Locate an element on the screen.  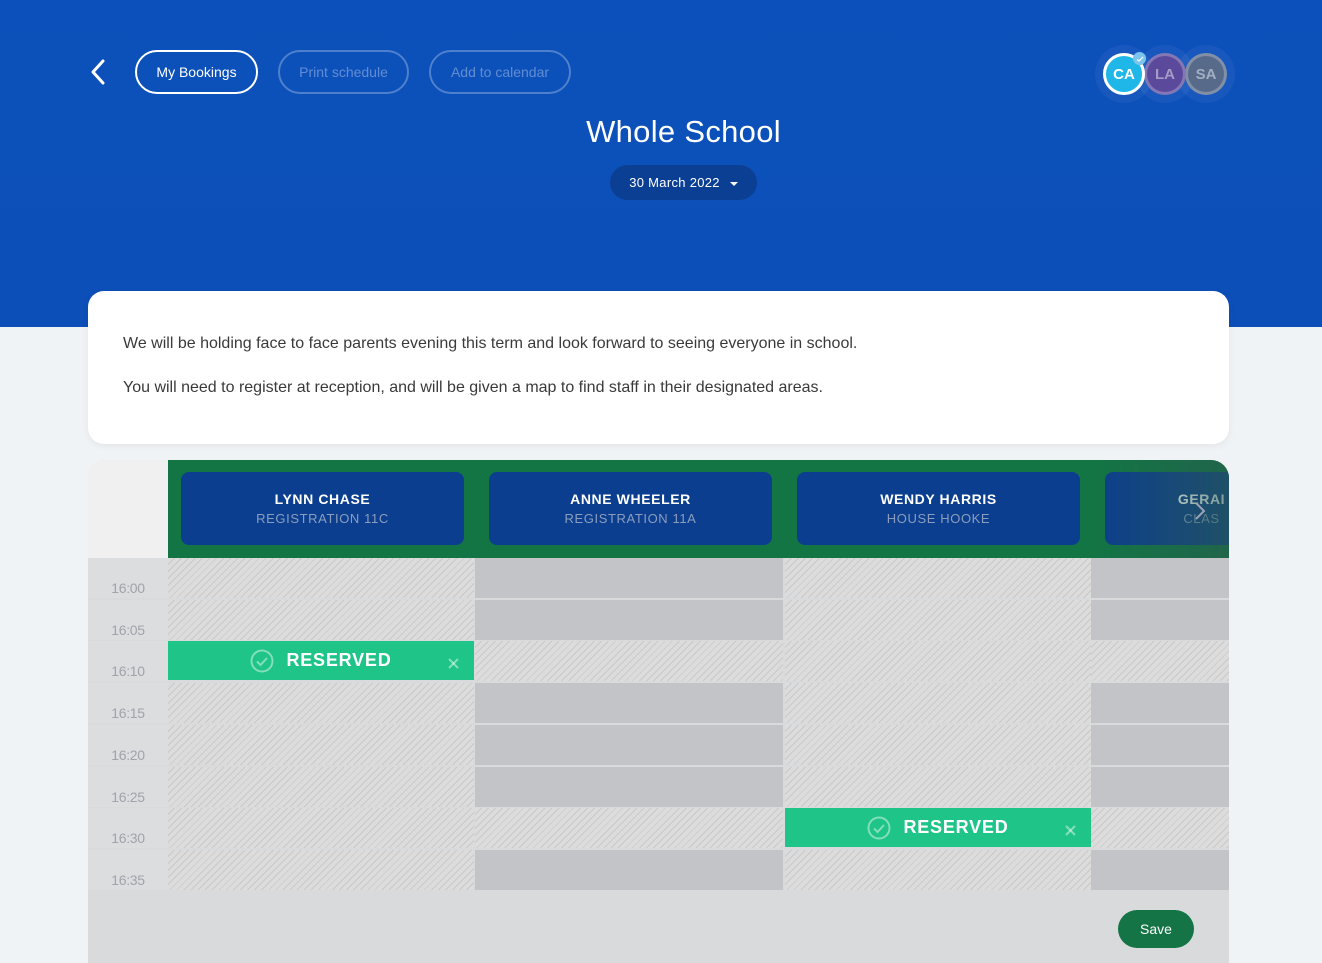
time-label: 16:15 is located at coordinates (128, 703).